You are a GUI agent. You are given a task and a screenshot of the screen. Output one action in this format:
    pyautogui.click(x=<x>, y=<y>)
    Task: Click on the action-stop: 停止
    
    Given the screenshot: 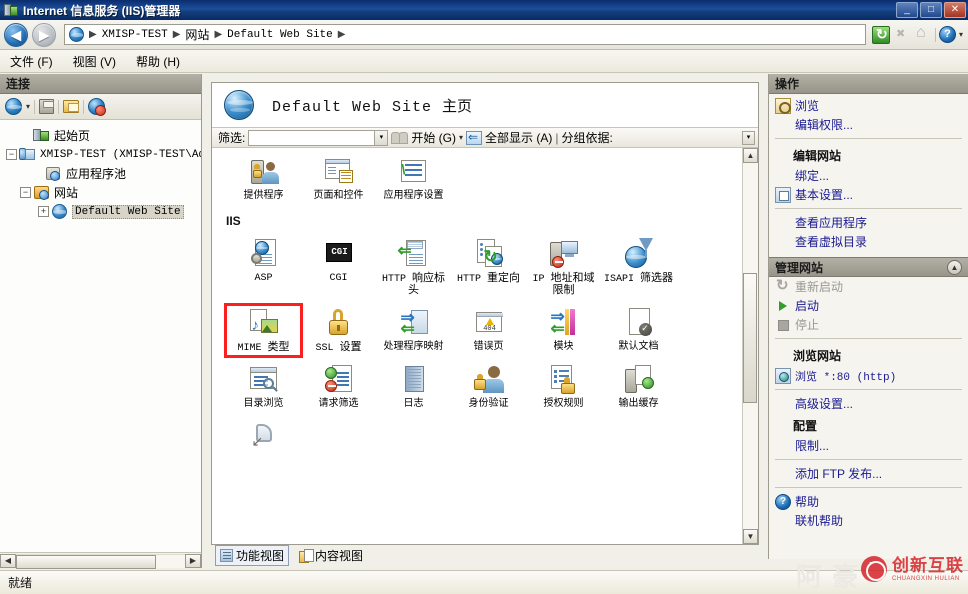 What is the action you would take?
    pyautogui.click(x=868, y=324)
    